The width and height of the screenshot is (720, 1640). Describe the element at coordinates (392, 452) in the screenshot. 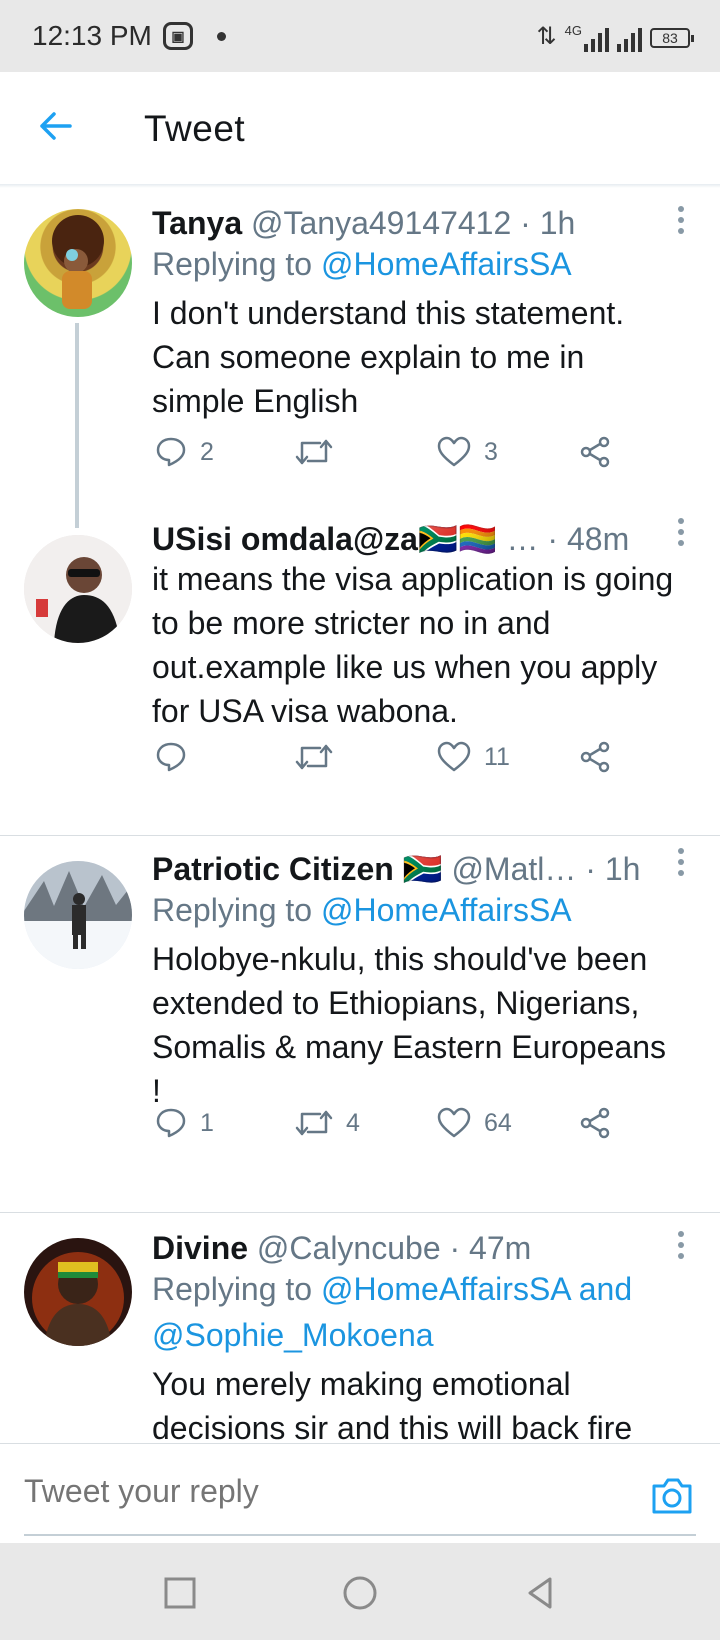

I see `tweet-actions: 2 3` at that location.